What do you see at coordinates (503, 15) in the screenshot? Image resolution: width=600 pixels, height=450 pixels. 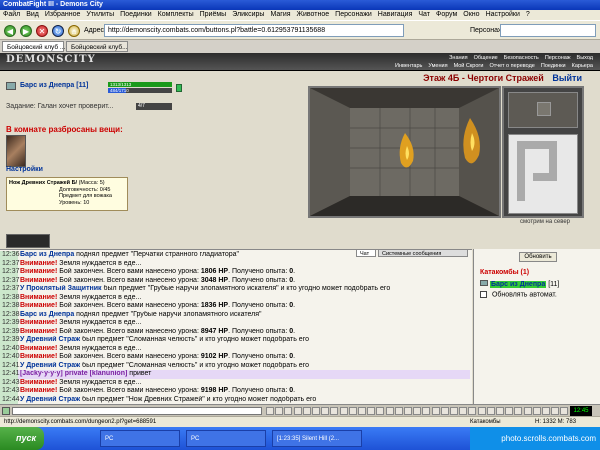 I see `menu-item: Настройки` at bounding box center [503, 15].